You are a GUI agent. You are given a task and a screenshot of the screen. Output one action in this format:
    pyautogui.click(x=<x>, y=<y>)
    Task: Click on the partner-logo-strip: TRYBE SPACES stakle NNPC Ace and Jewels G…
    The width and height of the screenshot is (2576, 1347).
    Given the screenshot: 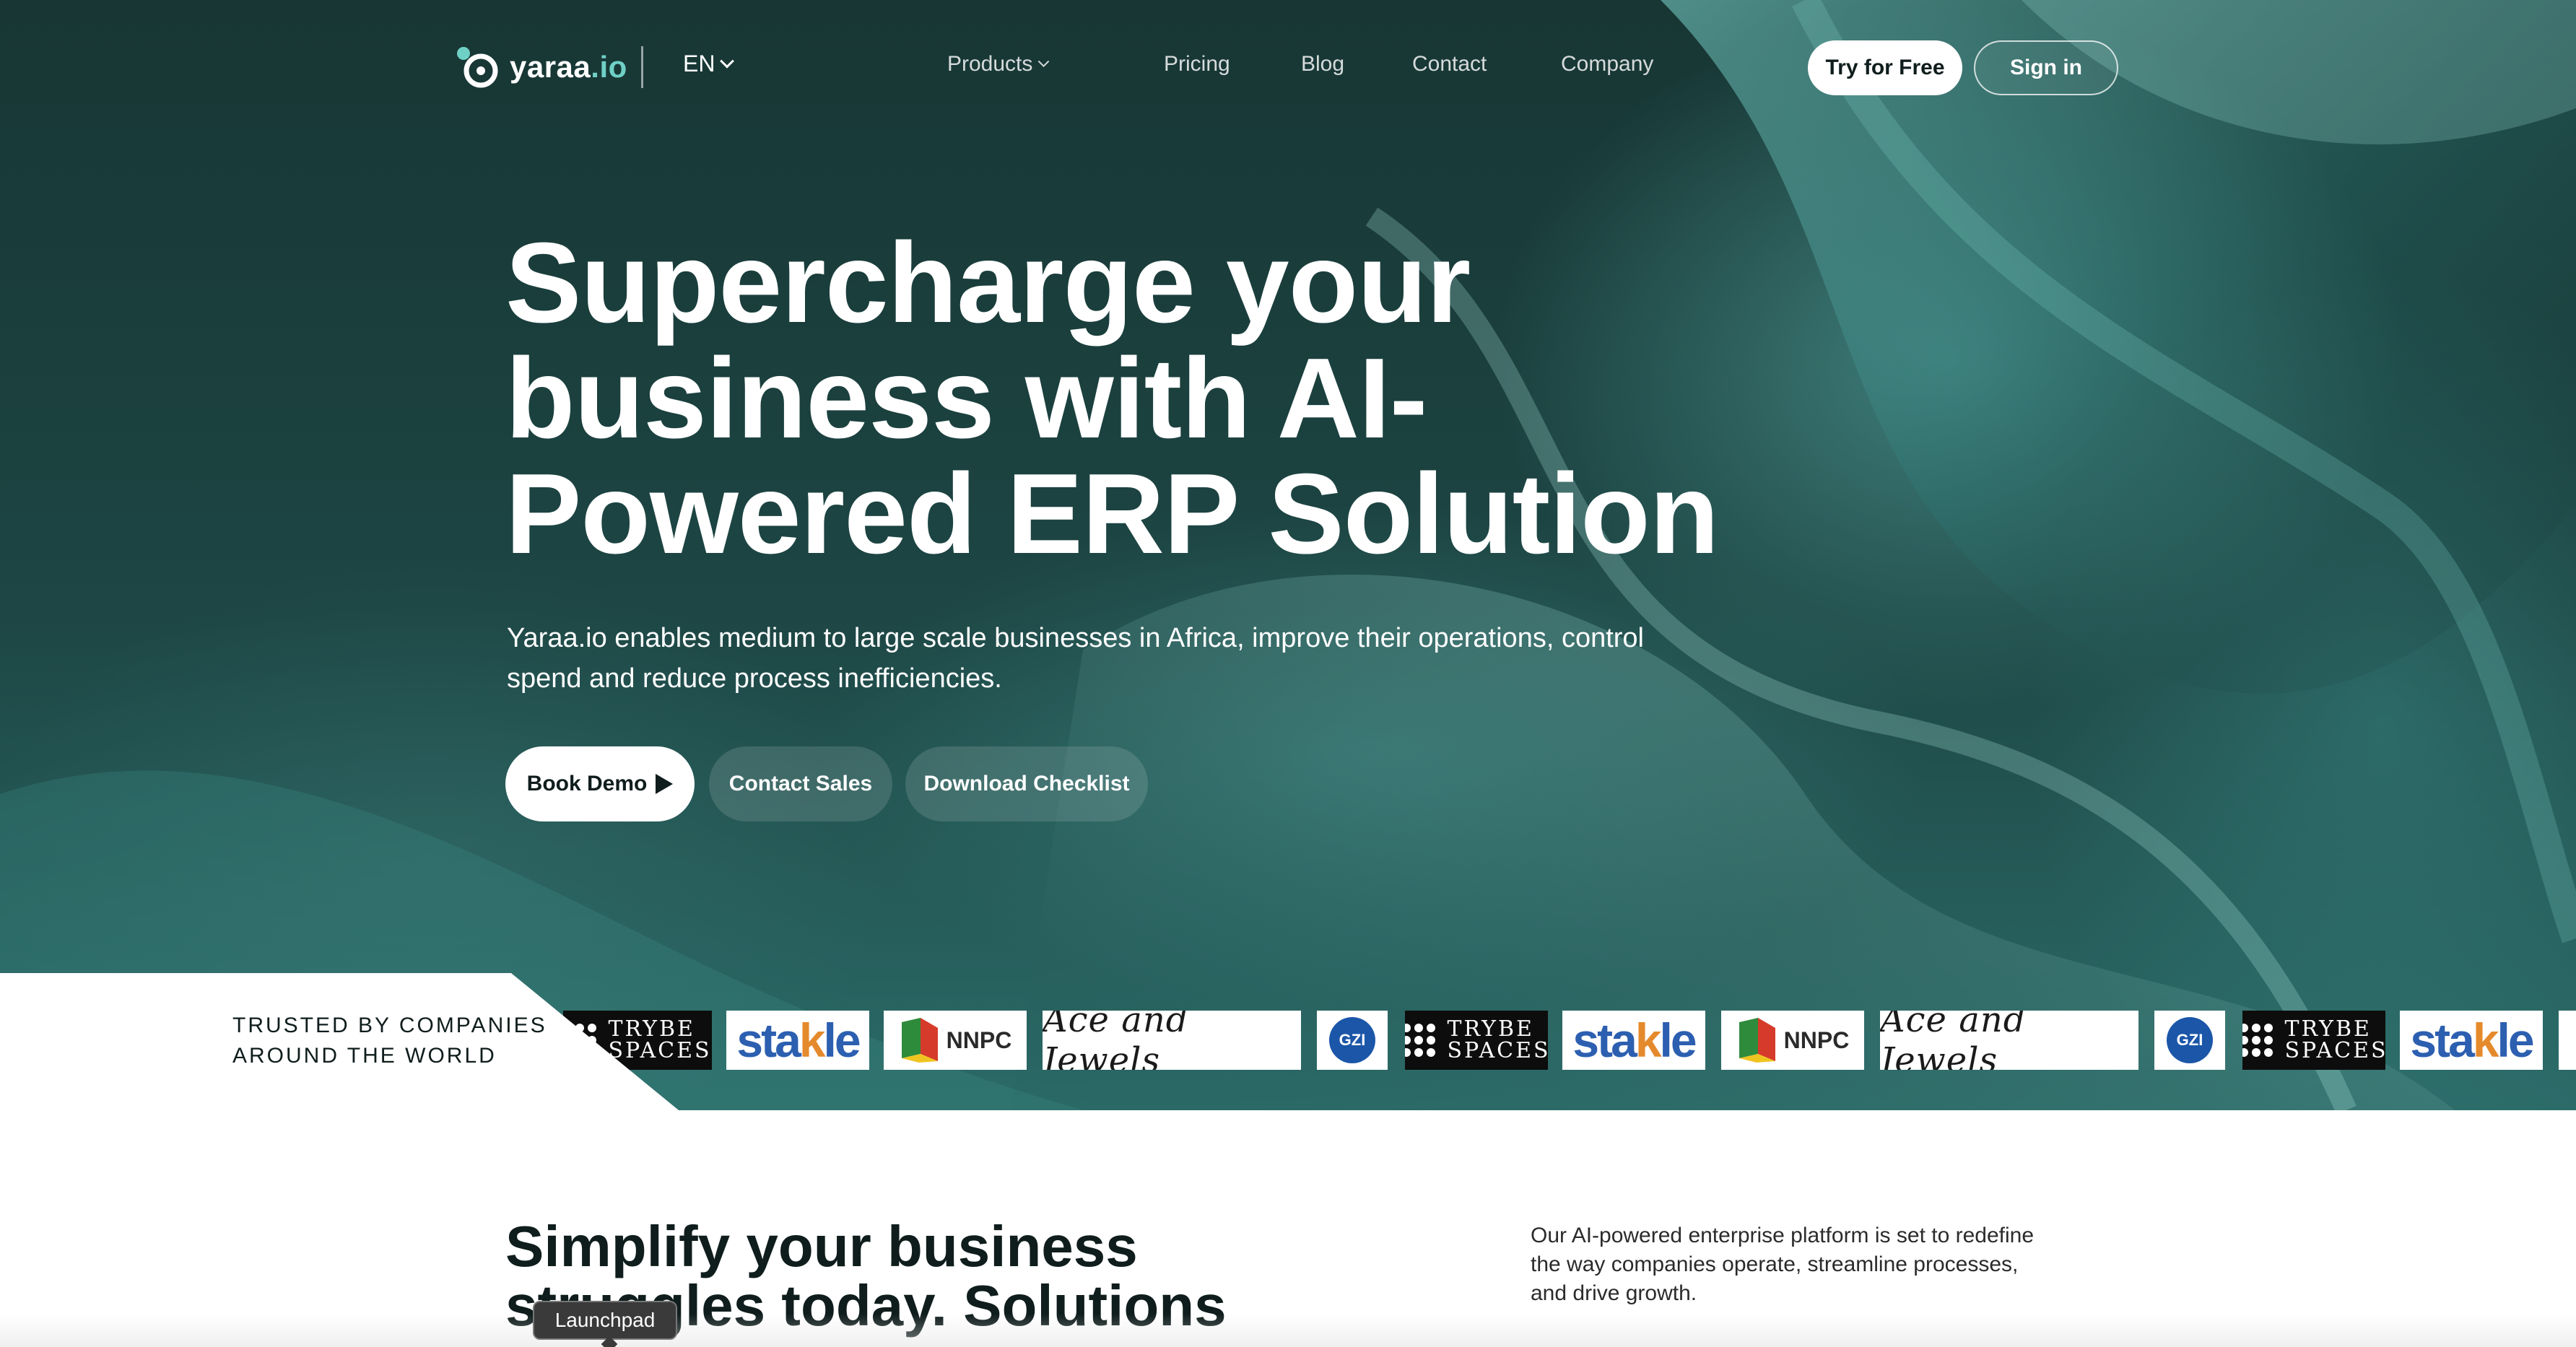 What is the action you would take?
    pyautogui.click(x=1570, y=1041)
    